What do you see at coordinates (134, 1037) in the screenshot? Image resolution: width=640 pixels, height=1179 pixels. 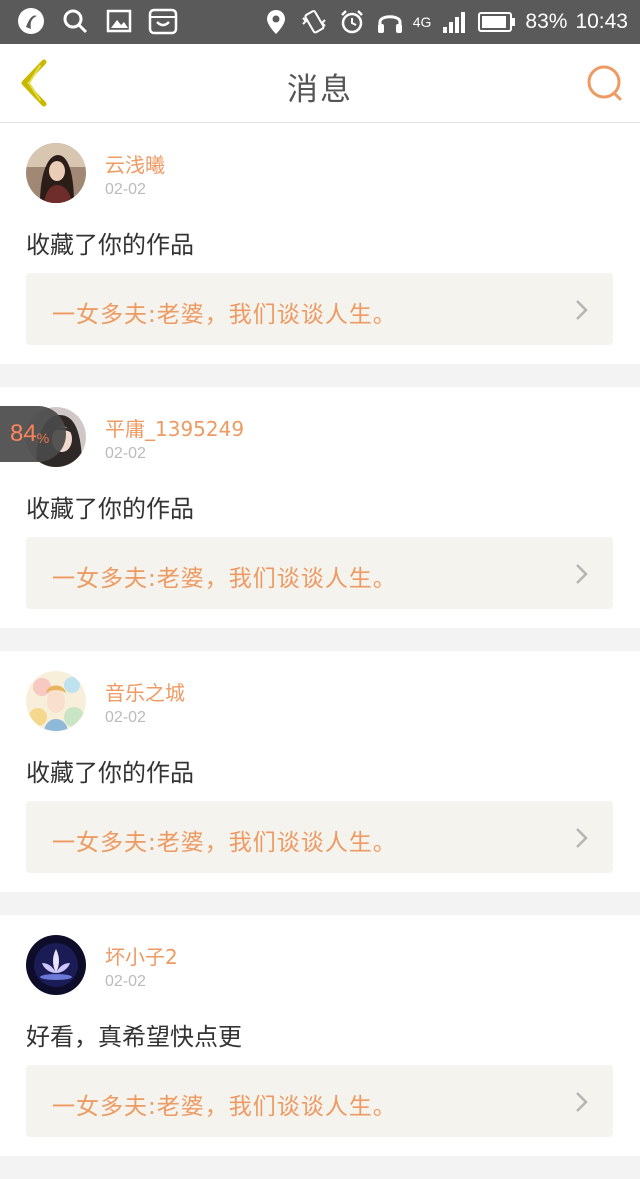 I see `message-text: 好看，真希望快点更` at bounding box center [134, 1037].